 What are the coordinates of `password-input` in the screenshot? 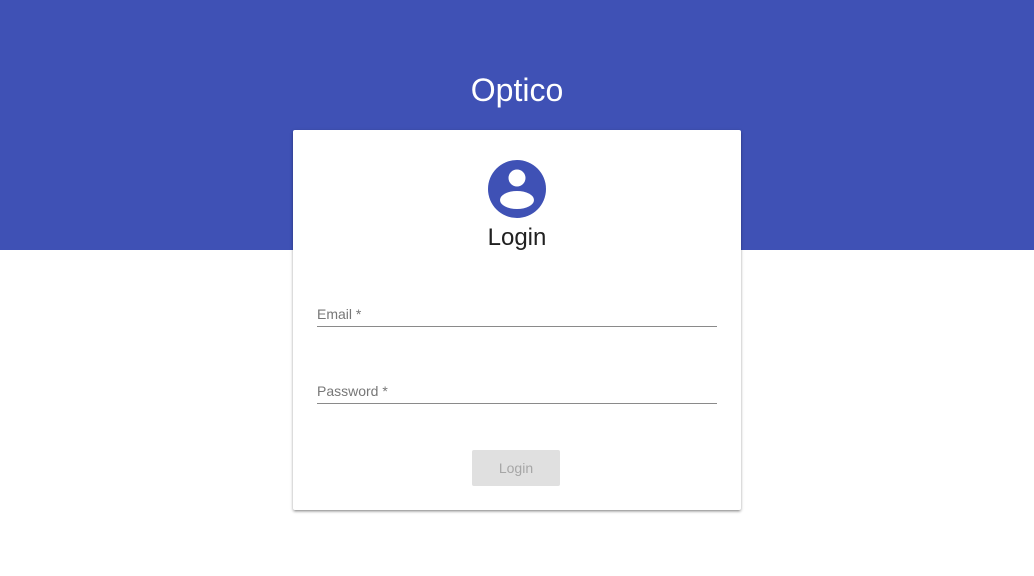 It's located at (519, 390).